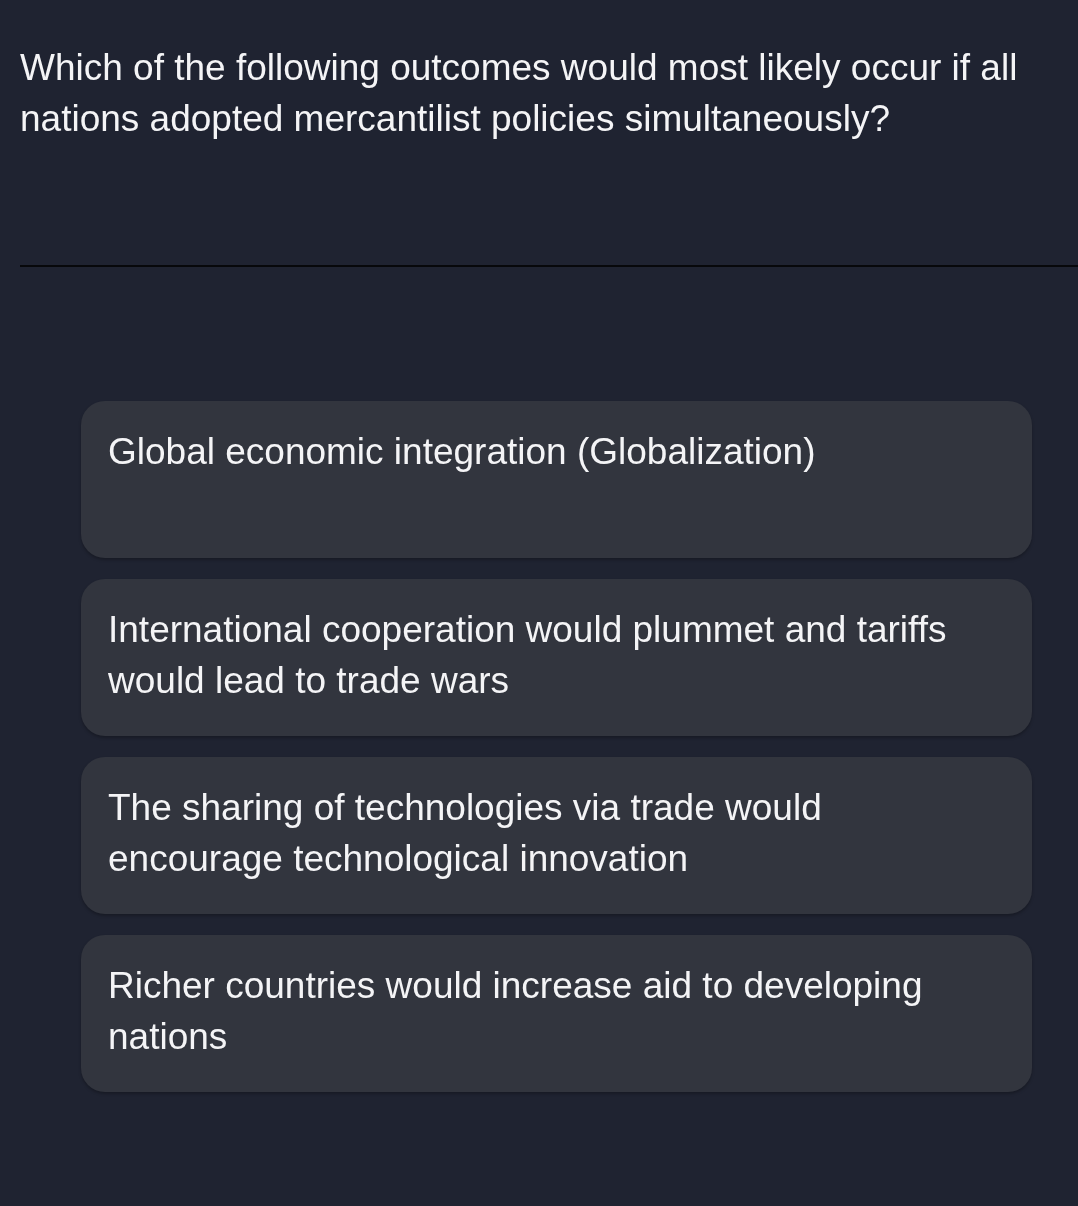 This screenshot has width=1078, height=1206. I want to click on answer-option: Richer countries would increase aid to developing nations, so click(556, 1013).